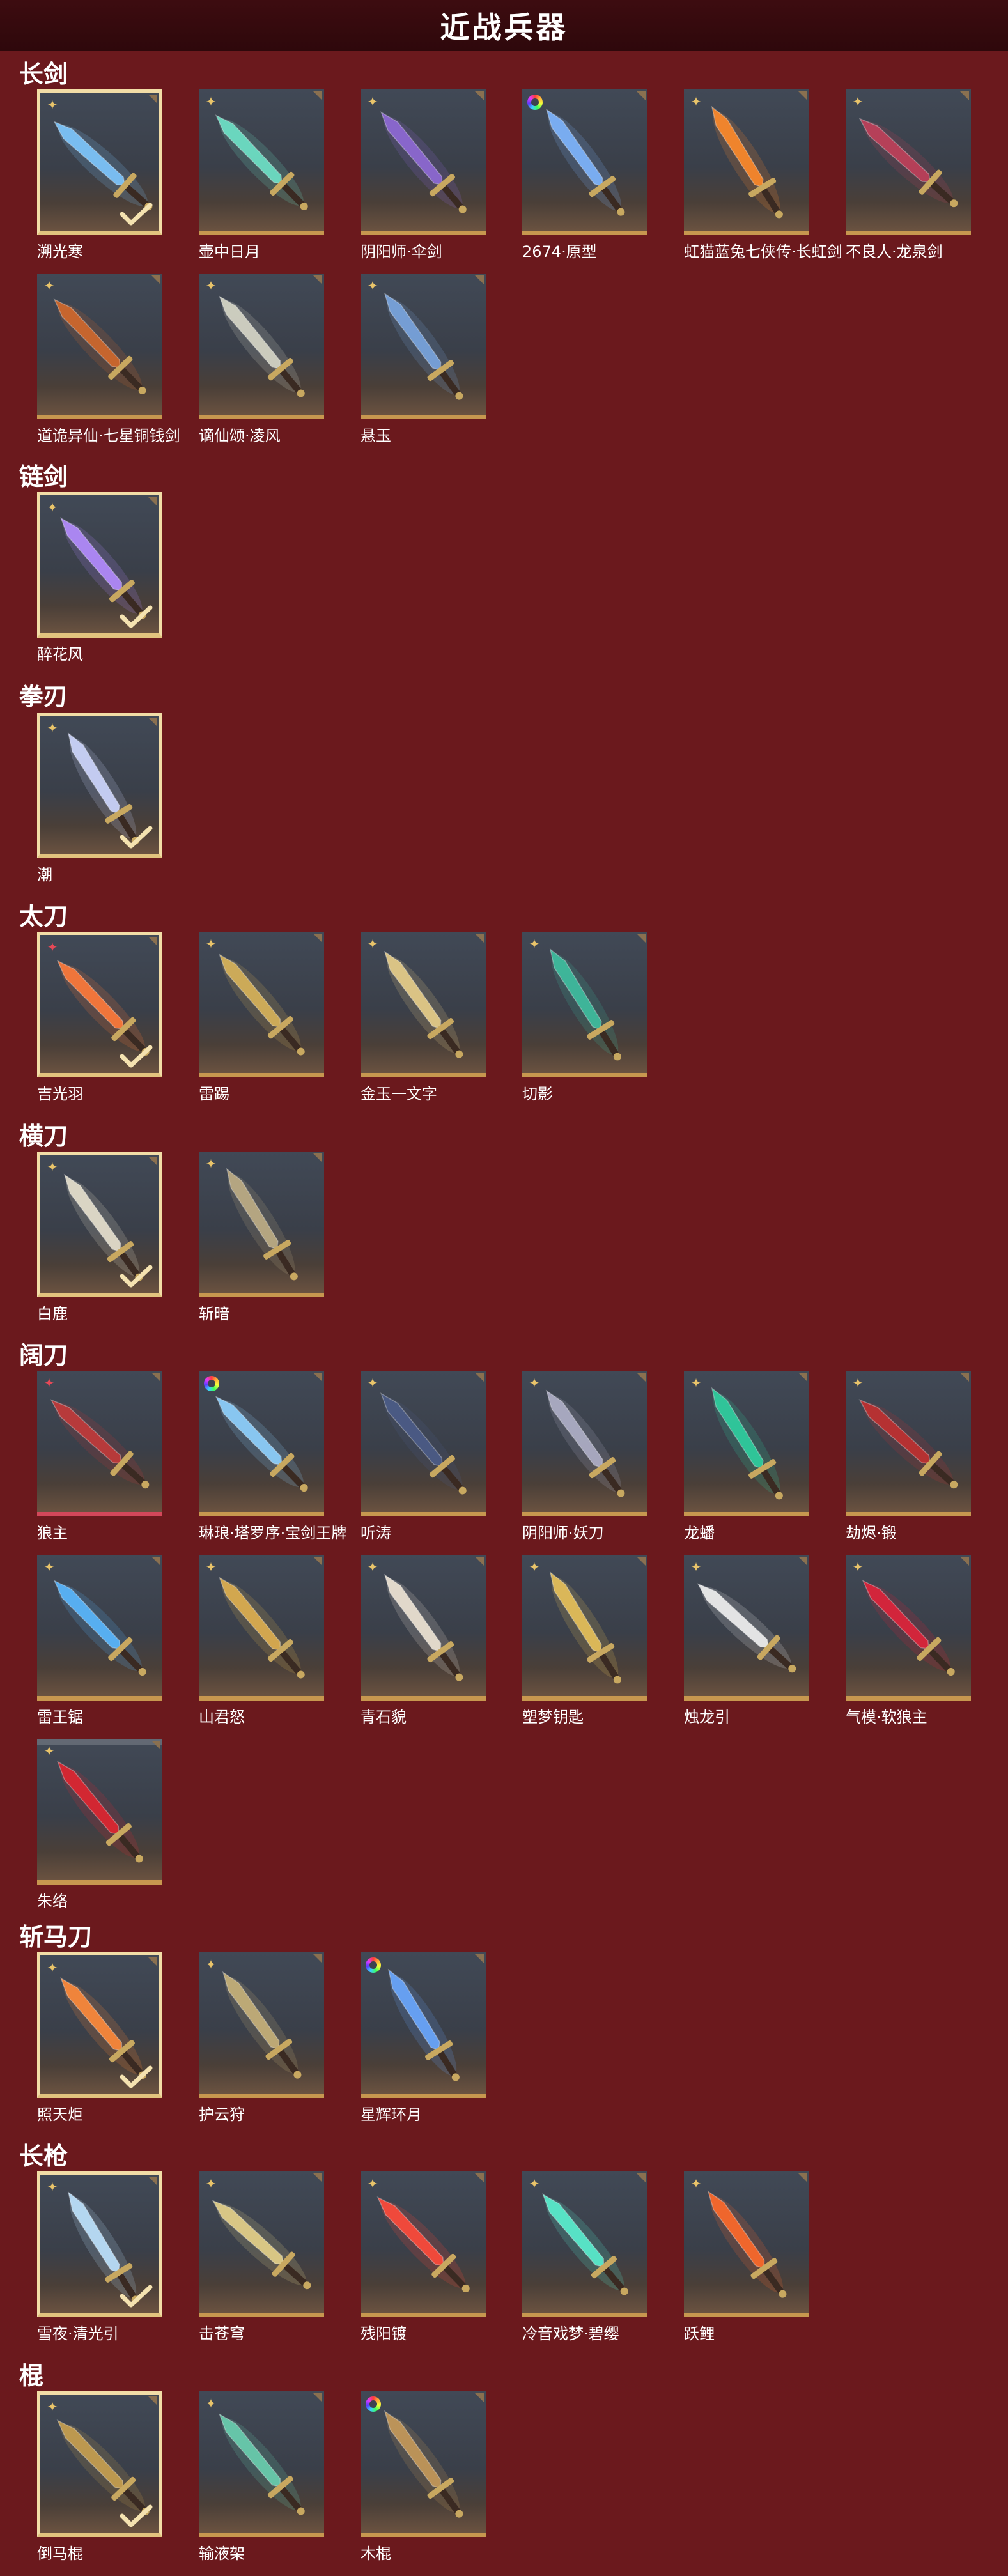 This screenshot has height=2576, width=1008. I want to click on weapon-item: ✦ 朱络, so click(99, 1825).